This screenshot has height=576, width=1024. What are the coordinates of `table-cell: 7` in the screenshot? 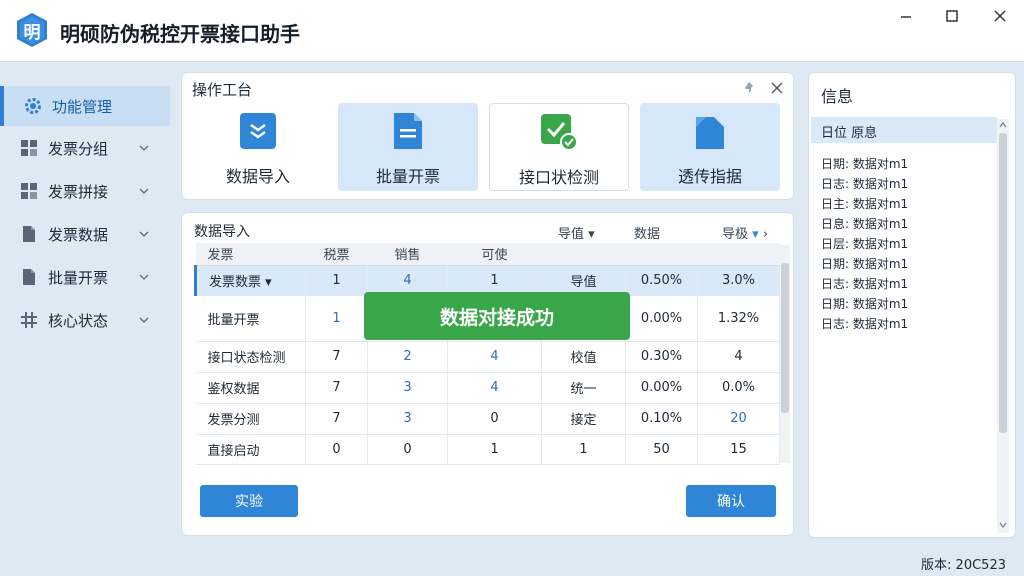 It's located at (336, 419).